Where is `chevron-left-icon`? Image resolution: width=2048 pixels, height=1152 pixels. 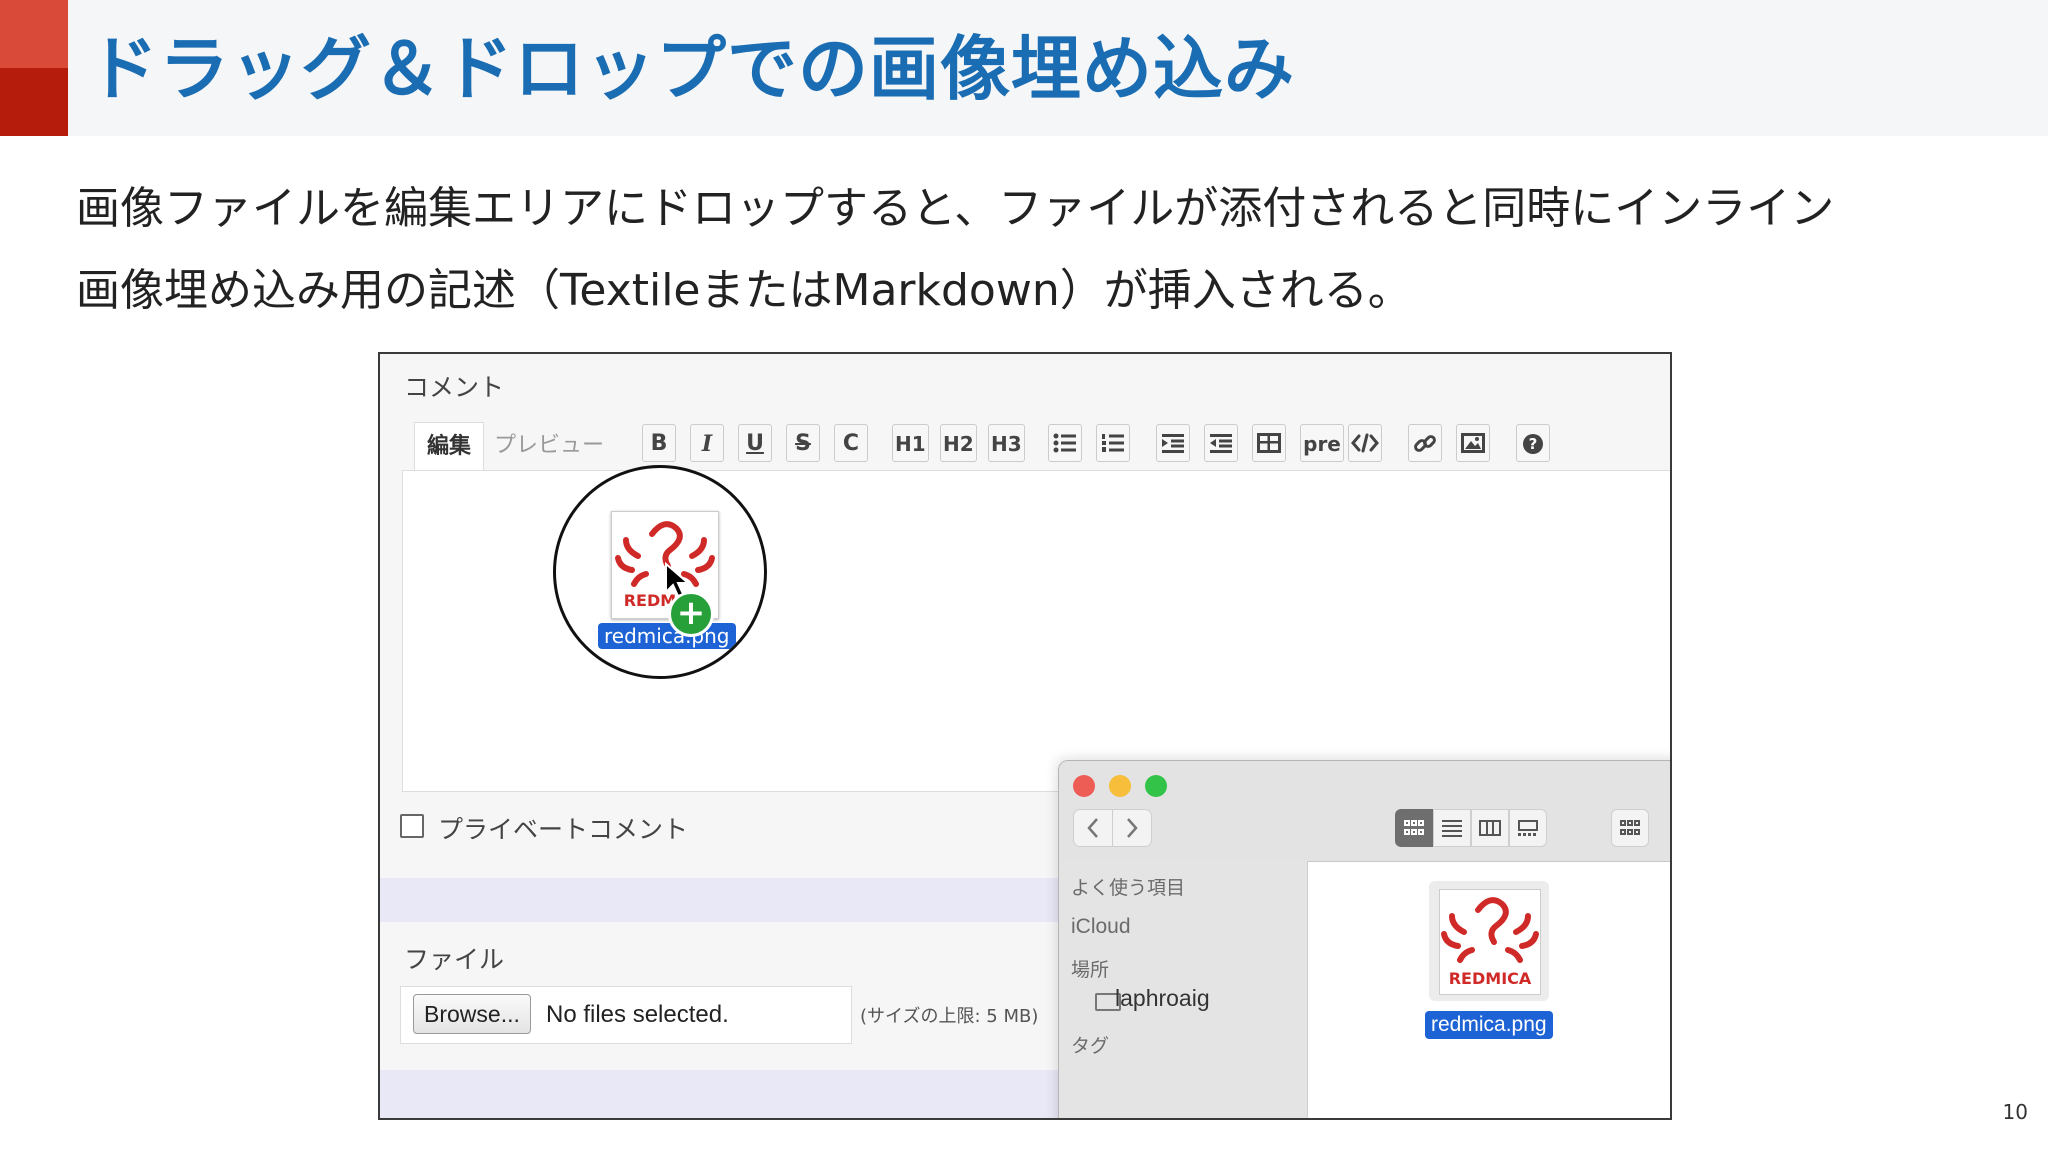
chevron-left-icon is located at coordinates (1092, 828).